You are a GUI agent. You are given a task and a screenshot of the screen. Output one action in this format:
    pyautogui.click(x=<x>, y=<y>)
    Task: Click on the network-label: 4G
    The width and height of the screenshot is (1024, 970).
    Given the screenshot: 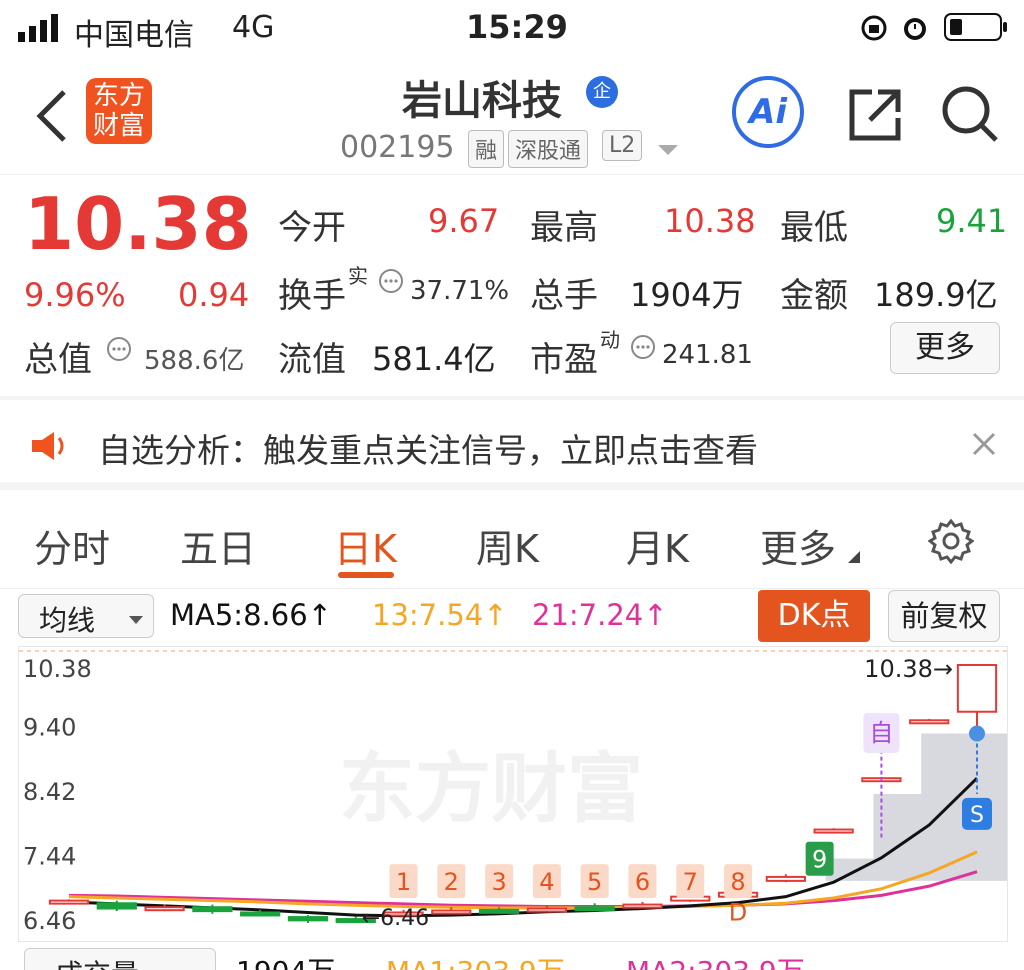 What is the action you would take?
    pyautogui.click(x=253, y=27)
    